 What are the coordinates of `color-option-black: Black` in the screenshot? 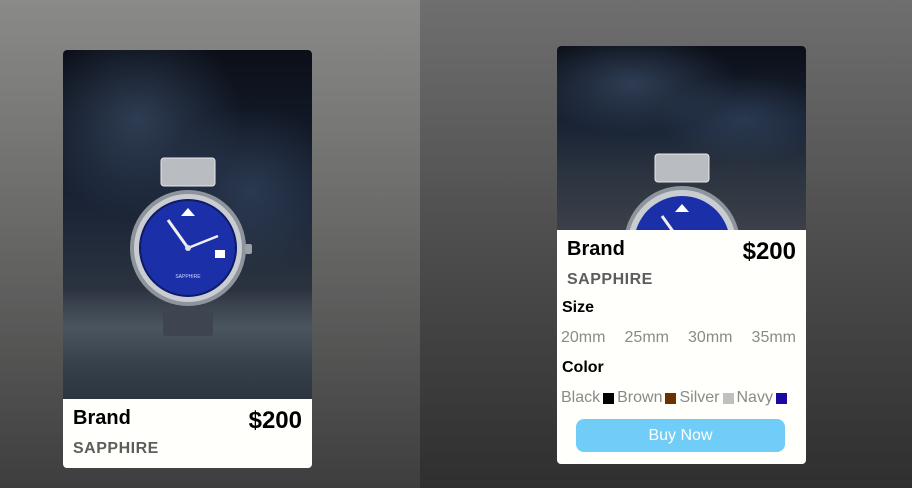 It's located at (588, 398).